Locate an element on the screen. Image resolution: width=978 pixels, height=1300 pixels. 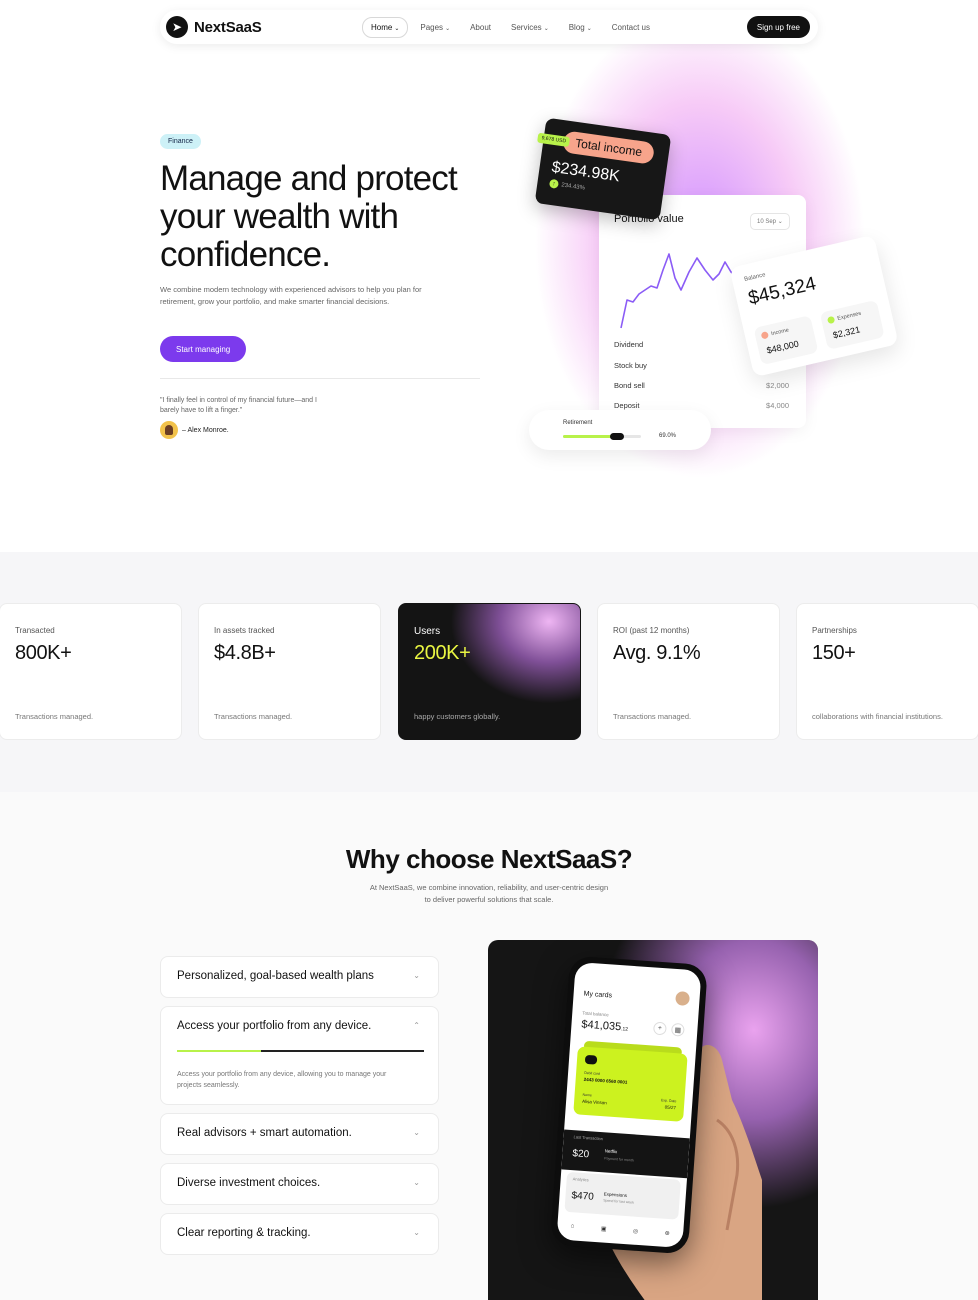
income-label: Income is located at coordinates (780, 331).